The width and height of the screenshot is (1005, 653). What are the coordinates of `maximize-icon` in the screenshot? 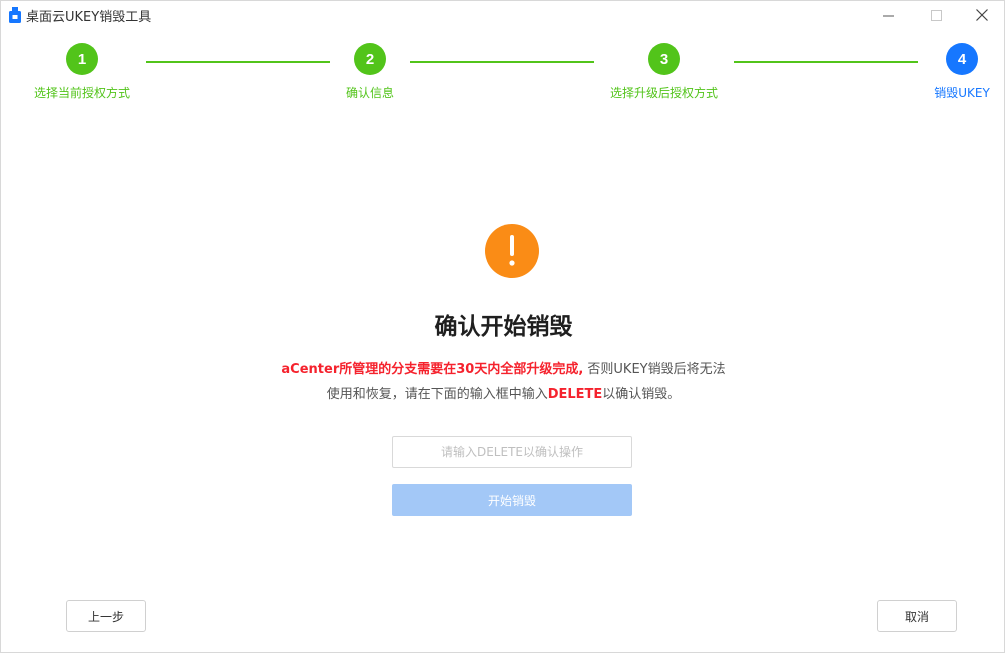 It's located at (936, 15).